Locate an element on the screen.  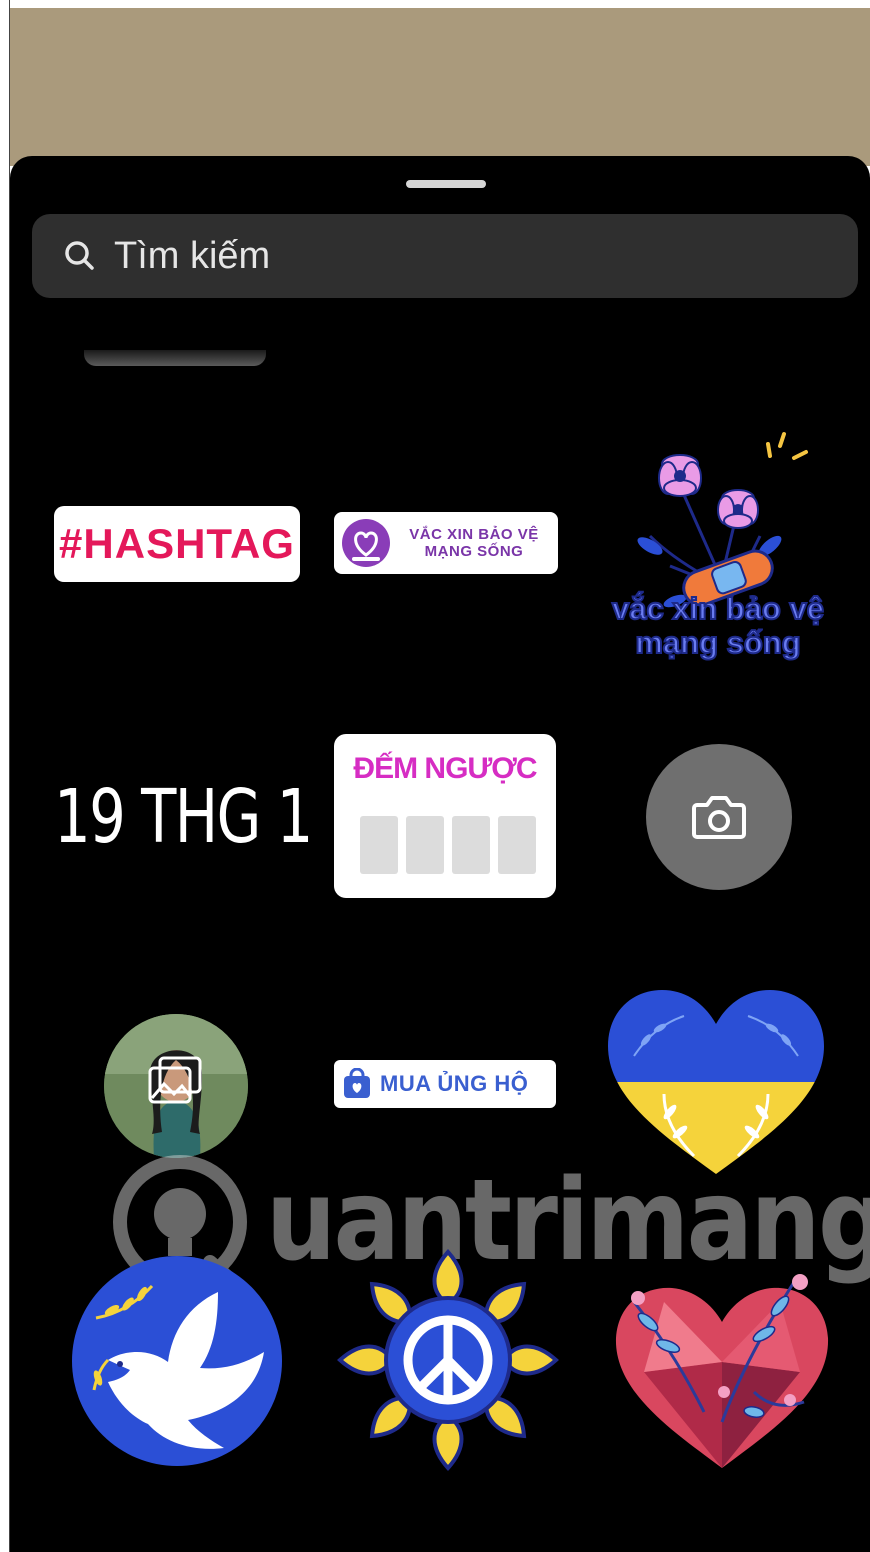
search-input: Tìm kiếm is located at coordinates (445, 256).